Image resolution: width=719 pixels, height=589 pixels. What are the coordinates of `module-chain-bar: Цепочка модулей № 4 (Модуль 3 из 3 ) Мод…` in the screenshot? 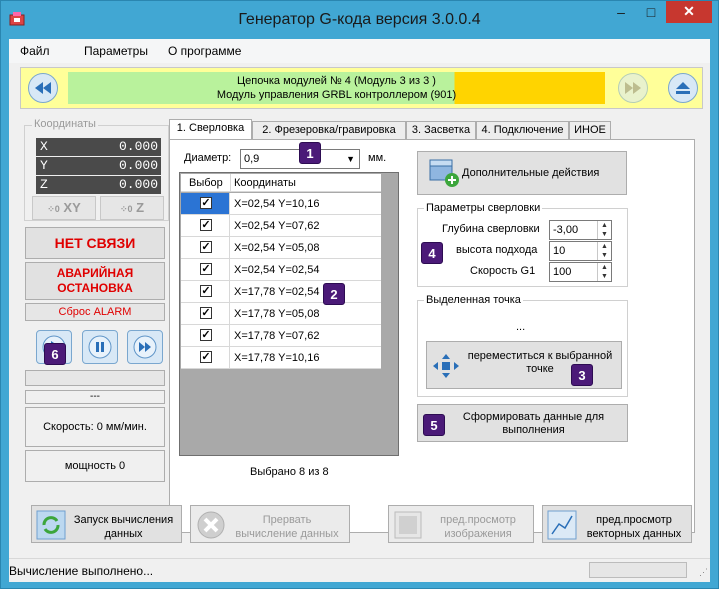 It's located at (361, 88).